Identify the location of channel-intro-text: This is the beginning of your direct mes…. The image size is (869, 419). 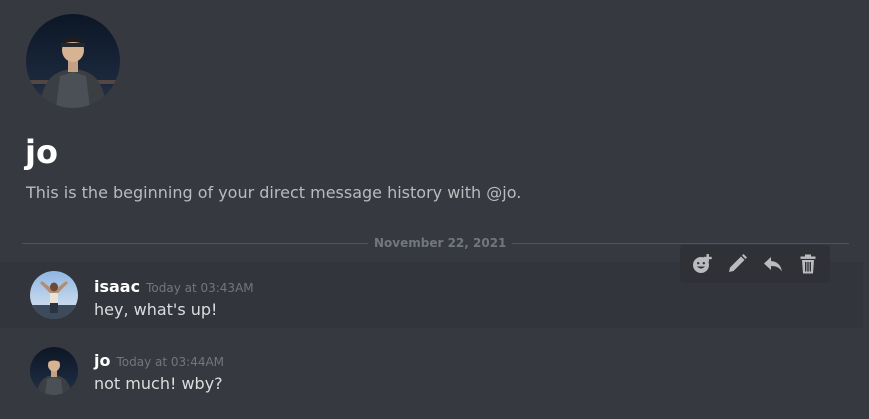
(274, 192).